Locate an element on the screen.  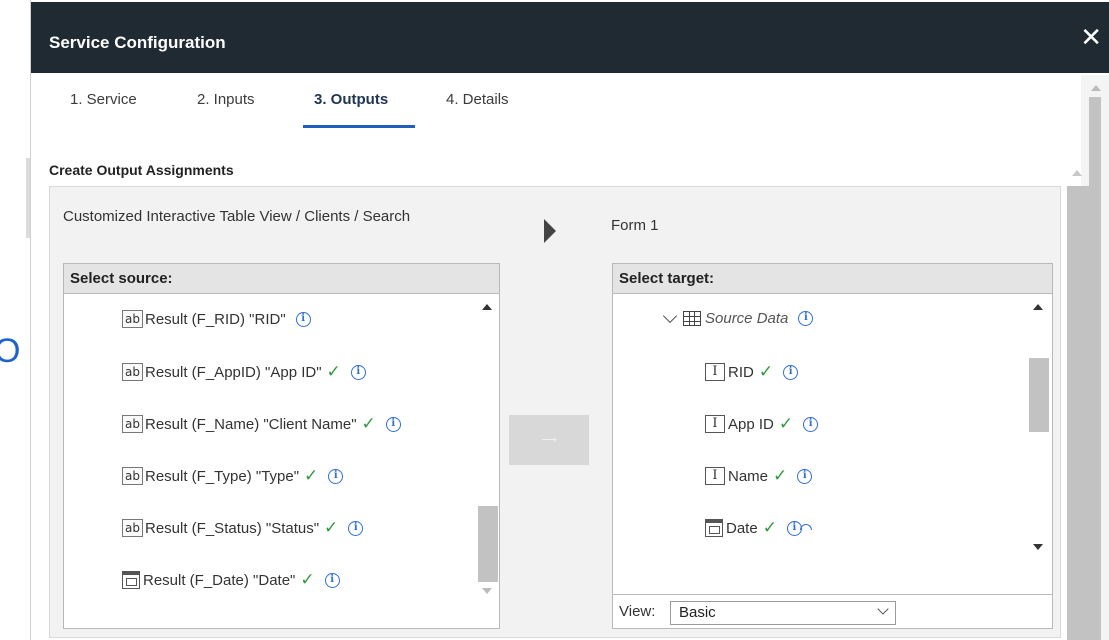
source-item-label: Result (F_Status) "Status" is located at coordinates (232, 528).